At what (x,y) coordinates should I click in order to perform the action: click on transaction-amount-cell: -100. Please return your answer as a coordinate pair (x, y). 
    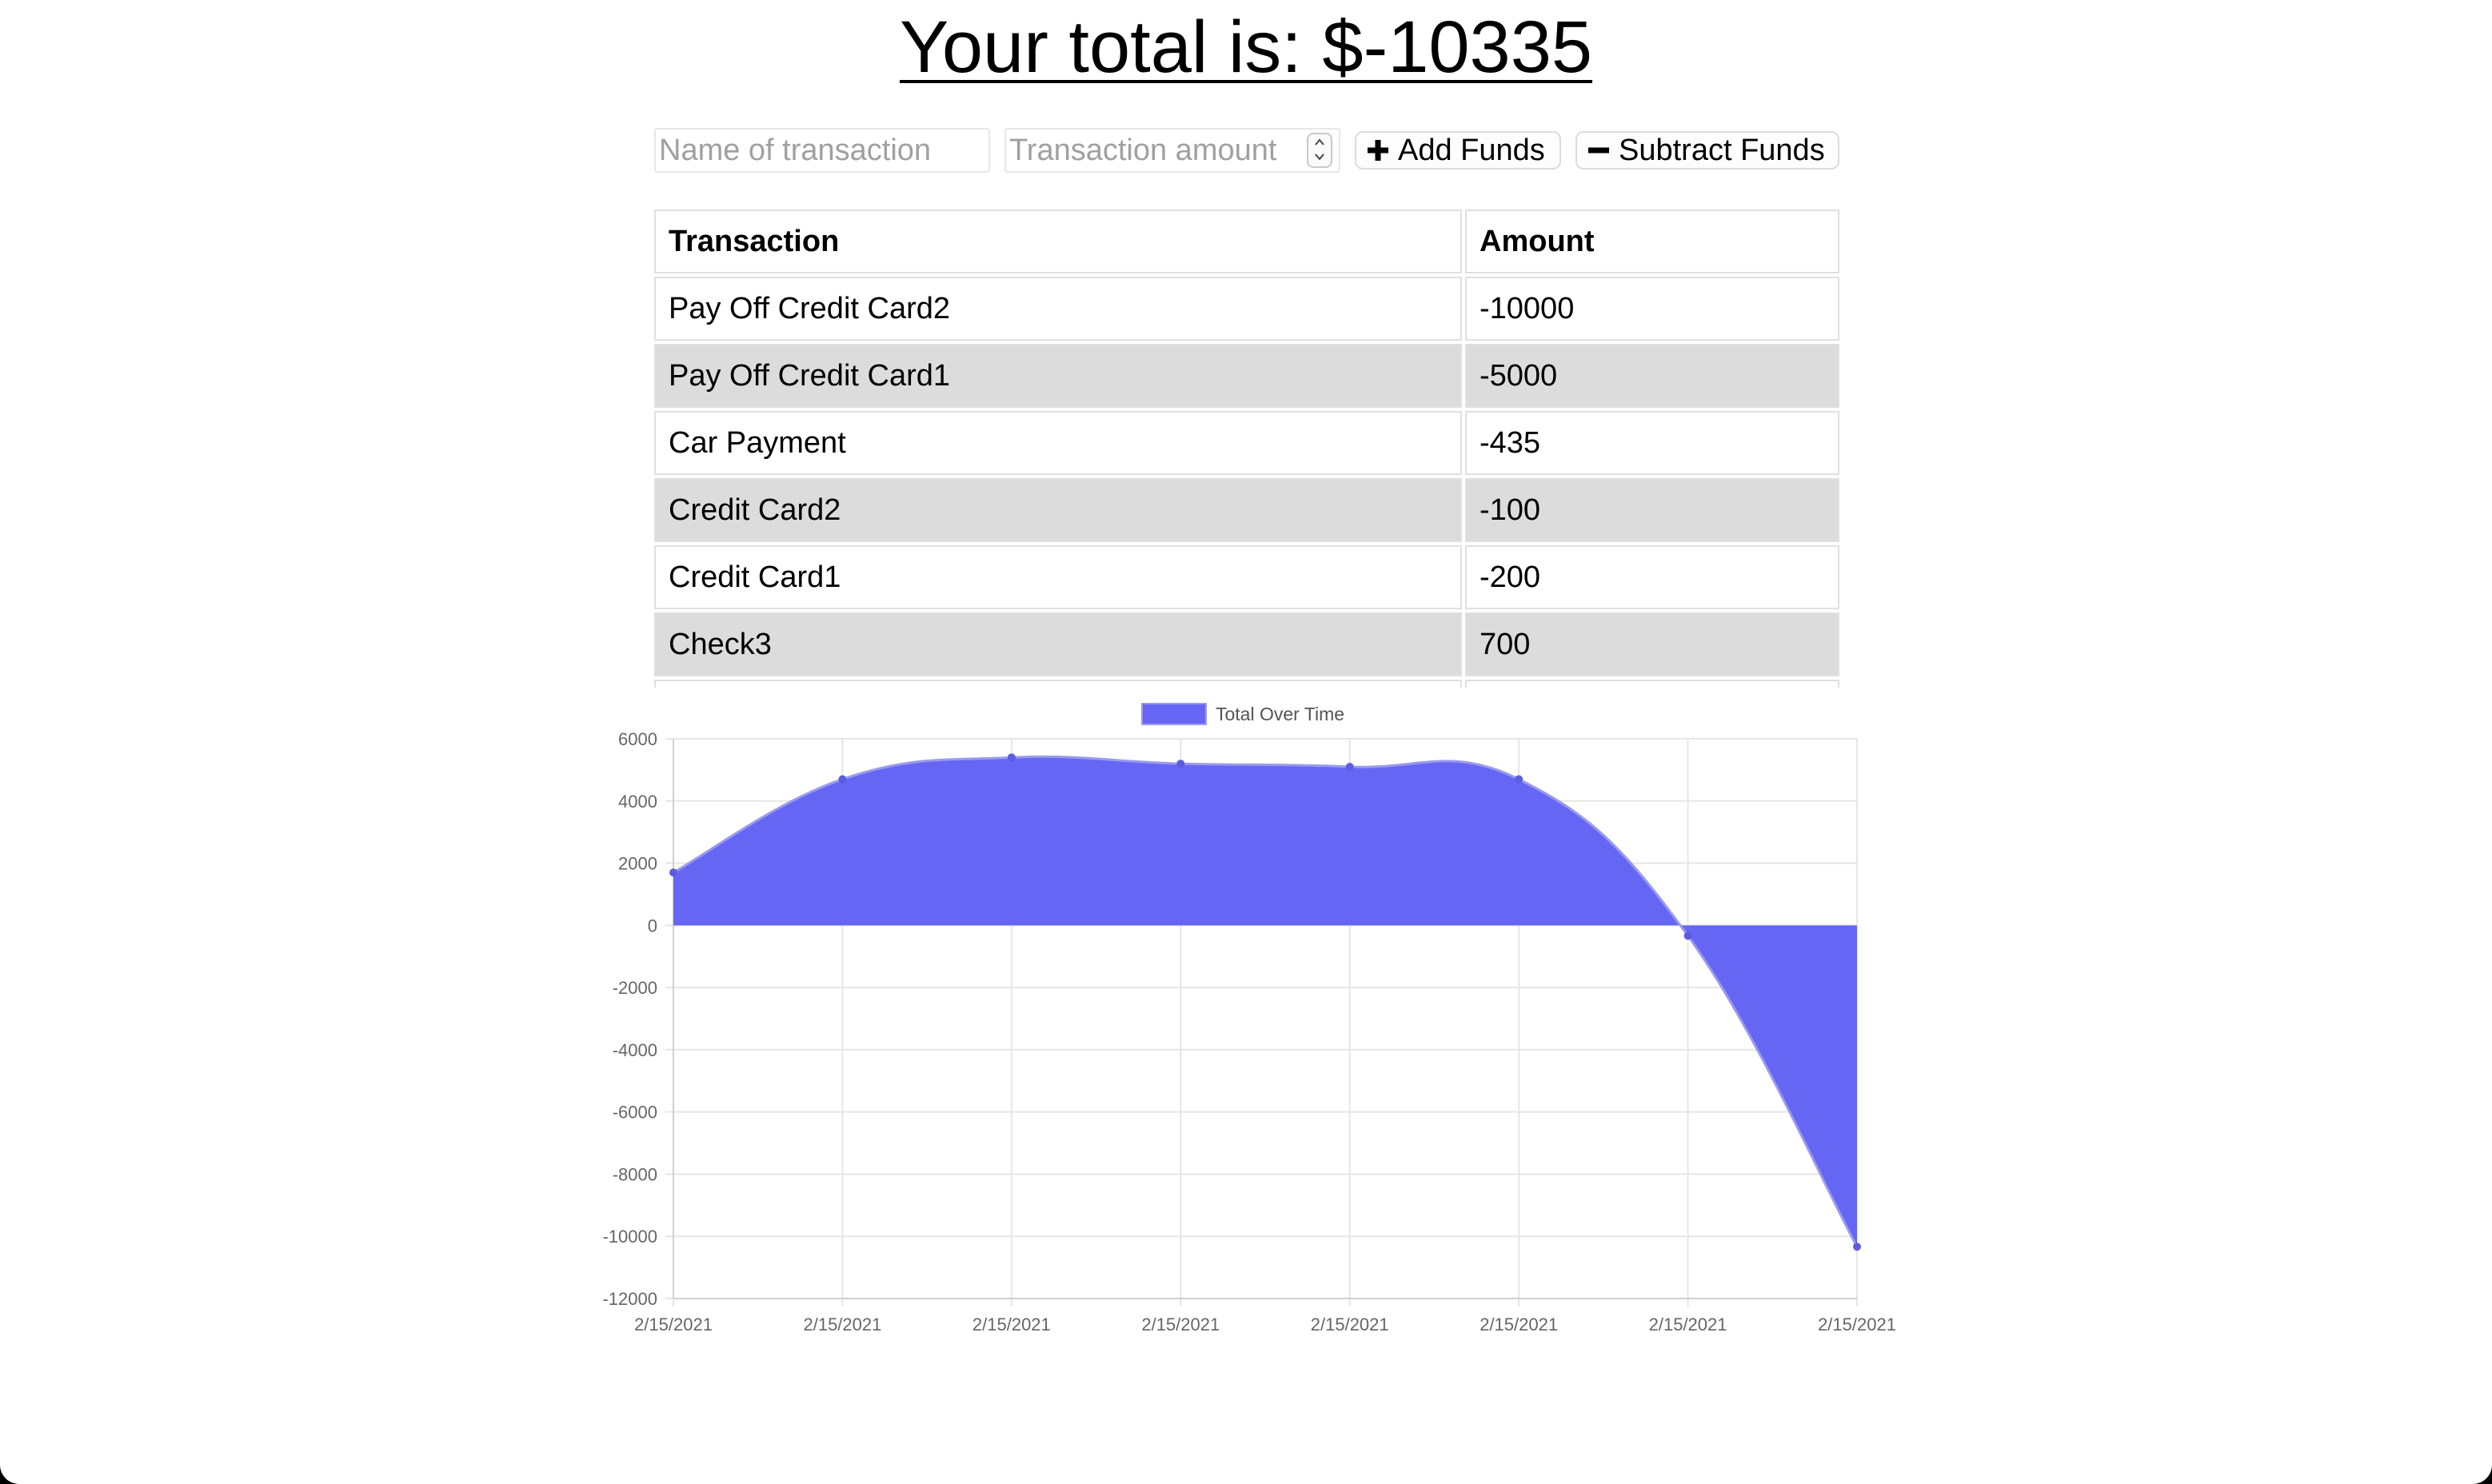
    Looking at the image, I should click on (1652, 510).